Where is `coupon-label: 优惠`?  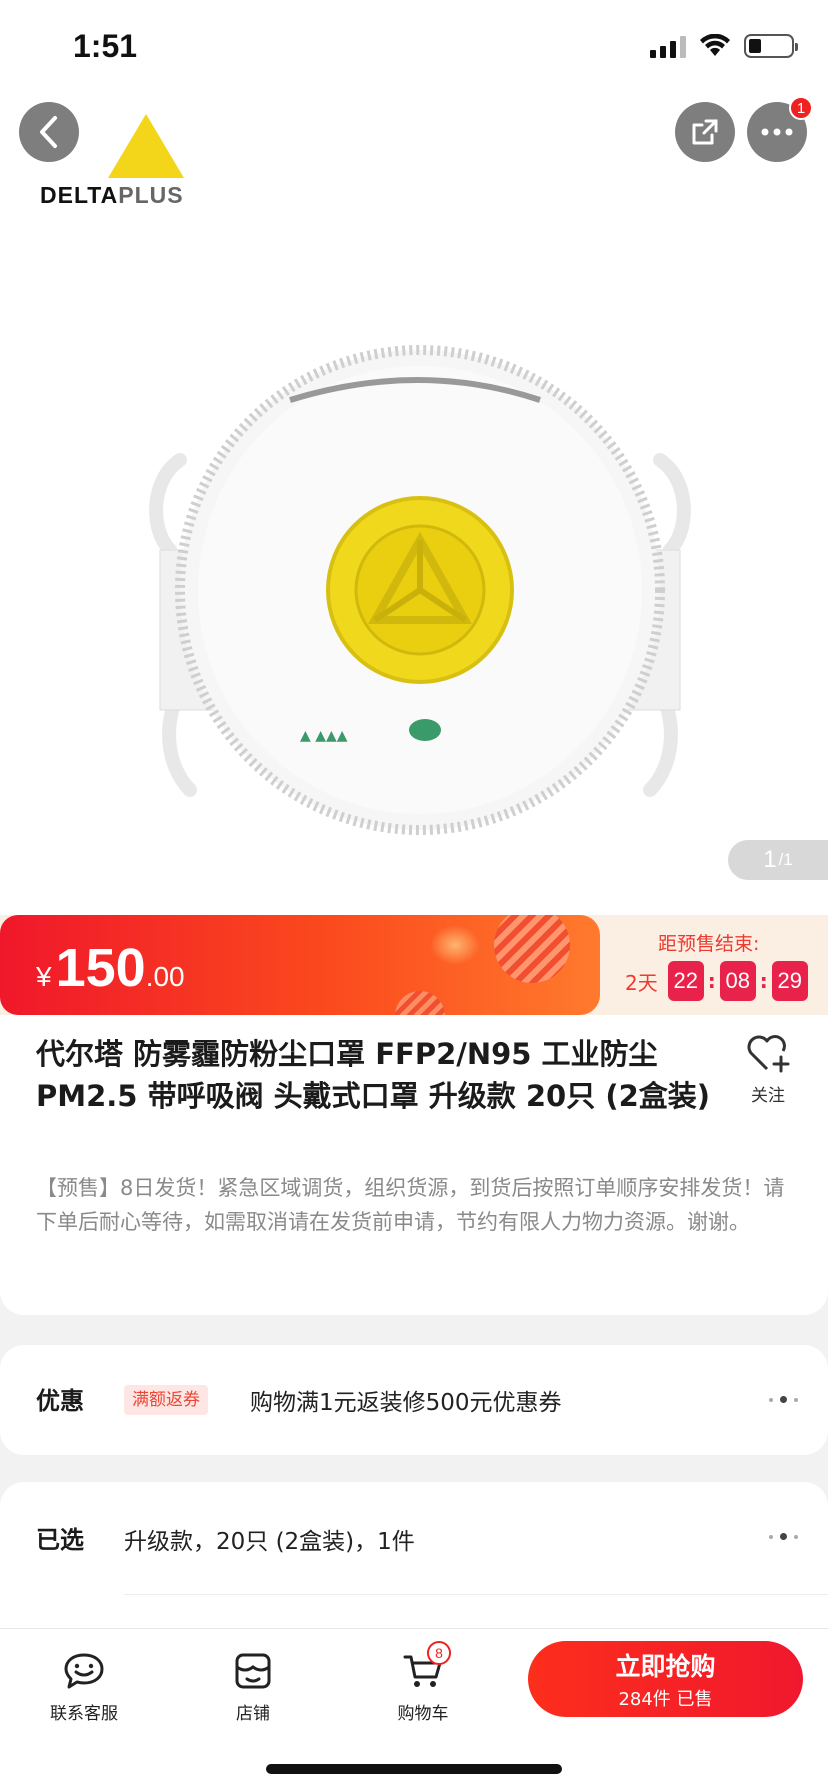
coupon-label: 优惠 is located at coordinates (60, 1401).